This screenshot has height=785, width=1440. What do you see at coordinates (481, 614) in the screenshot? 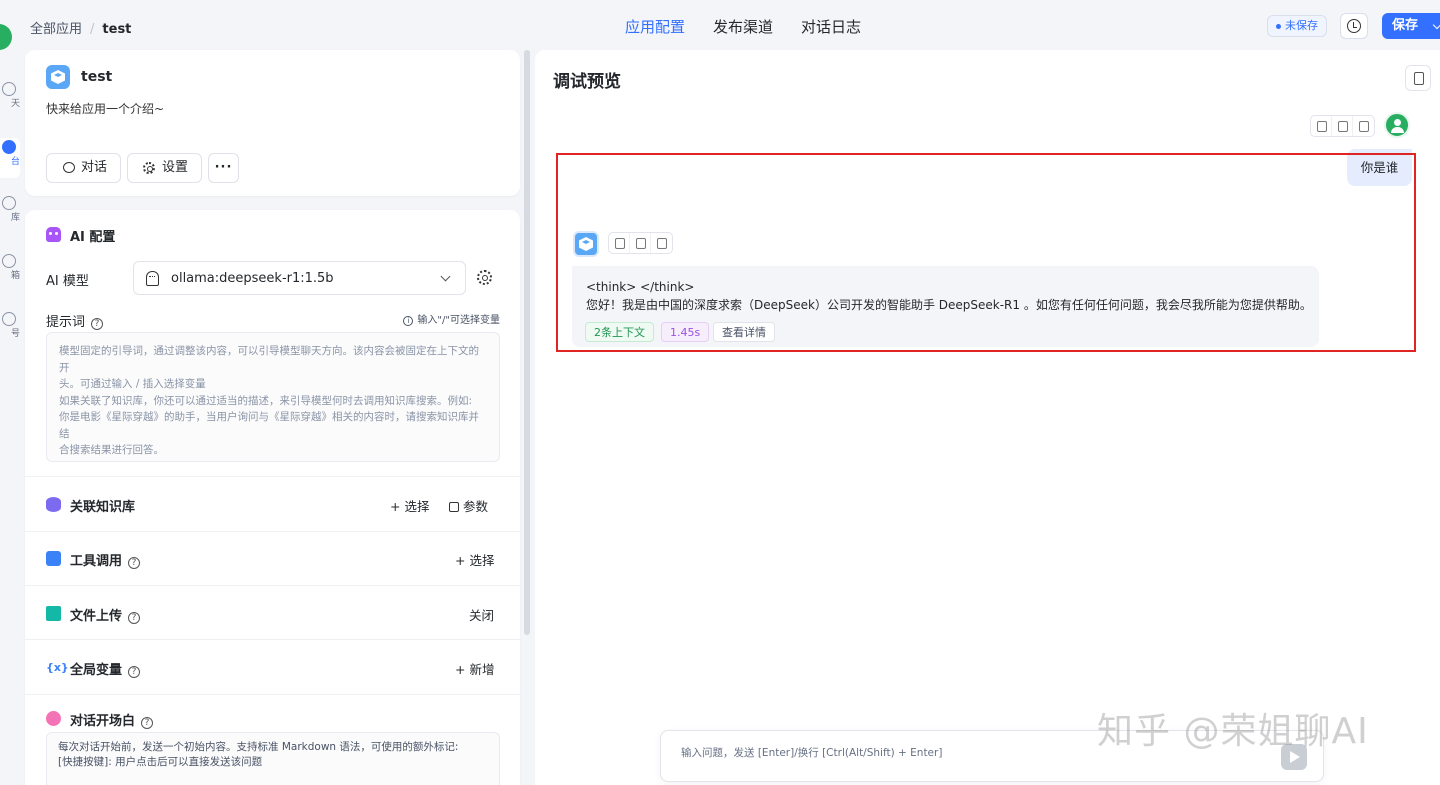
I see `file-upload-status: 关闭` at bounding box center [481, 614].